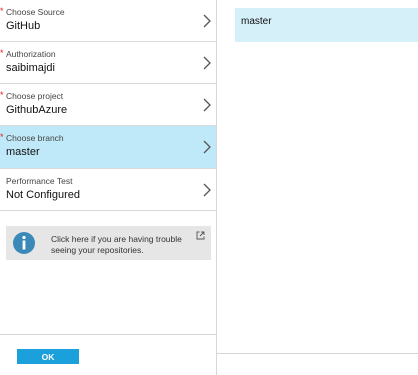 This screenshot has width=418, height=375. What do you see at coordinates (35, 138) in the screenshot?
I see `choose-branch-label: Choose branch` at bounding box center [35, 138].